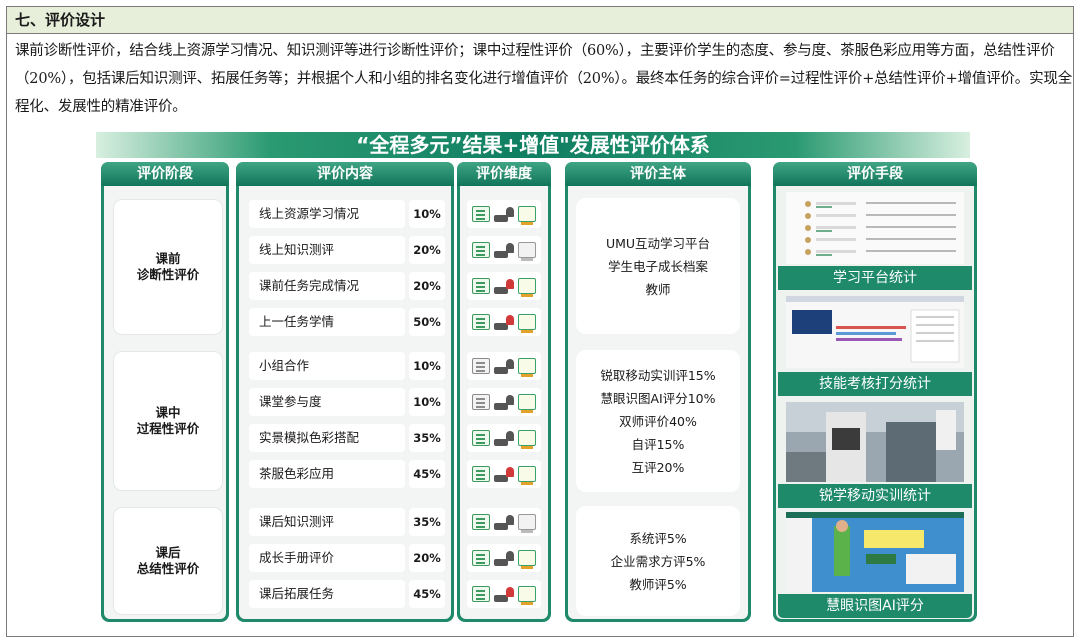  I want to click on means-caption-training: 锐学移动实训统计, so click(875, 496).